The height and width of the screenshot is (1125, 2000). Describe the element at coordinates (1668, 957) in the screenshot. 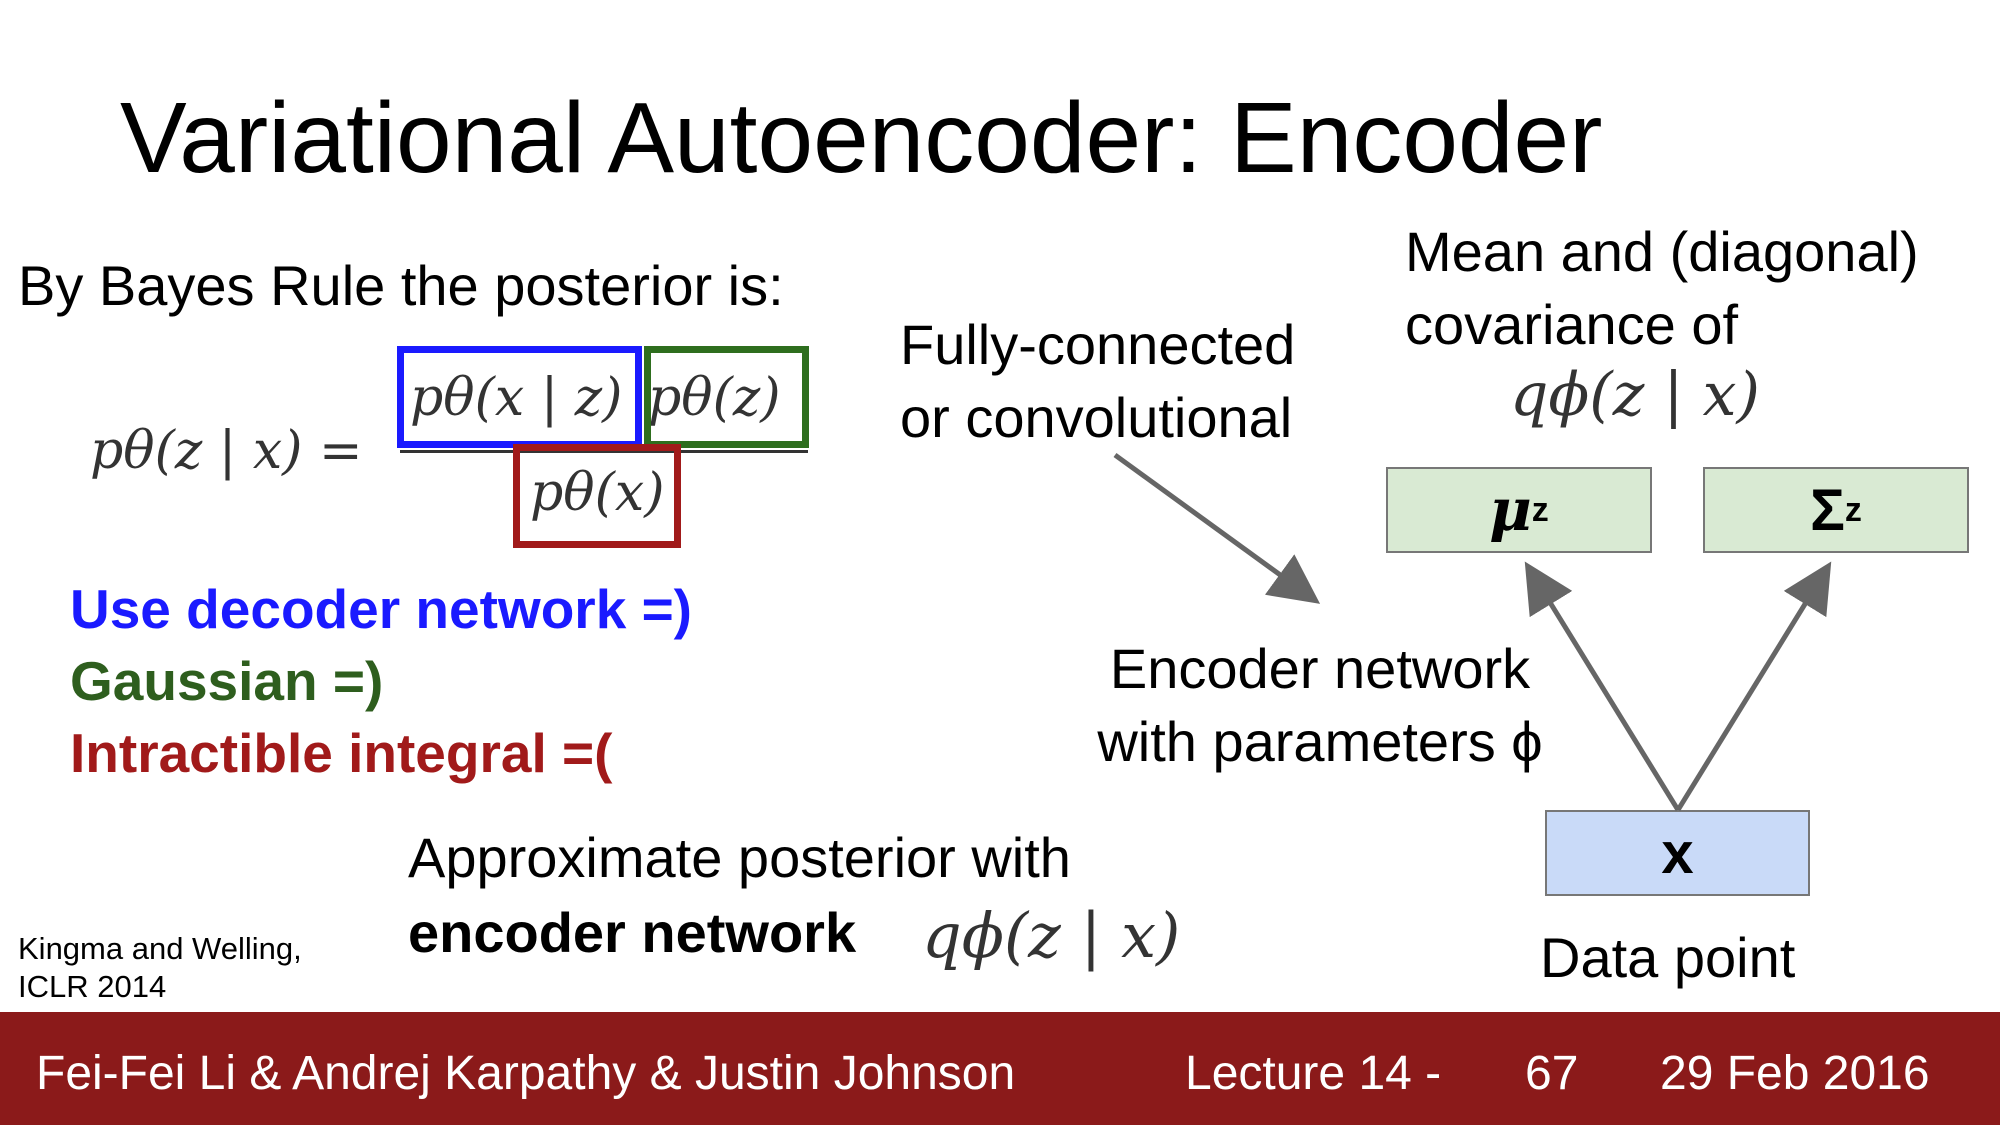

I see `data-point-label: Data point` at that location.